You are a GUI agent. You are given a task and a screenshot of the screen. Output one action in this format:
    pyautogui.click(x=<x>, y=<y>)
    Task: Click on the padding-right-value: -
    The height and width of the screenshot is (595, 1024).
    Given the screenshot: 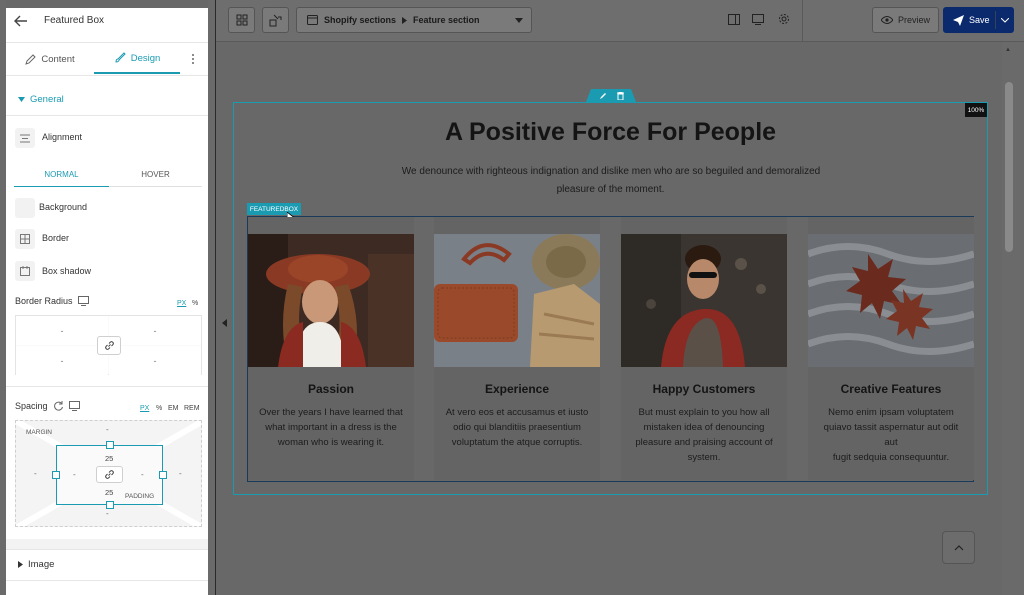 What is the action you would take?
    pyautogui.click(x=142, y=474)
    